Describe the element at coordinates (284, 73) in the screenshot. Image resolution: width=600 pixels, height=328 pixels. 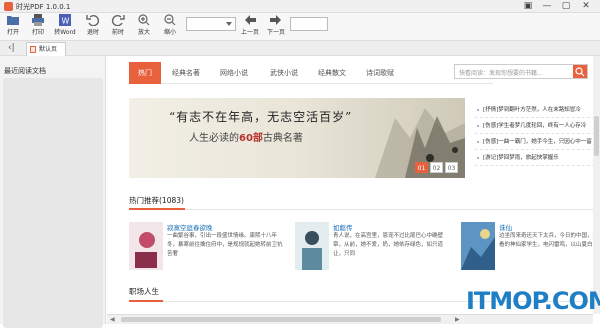
I see `nav-item-wuxia: 武侠小说` at that location.